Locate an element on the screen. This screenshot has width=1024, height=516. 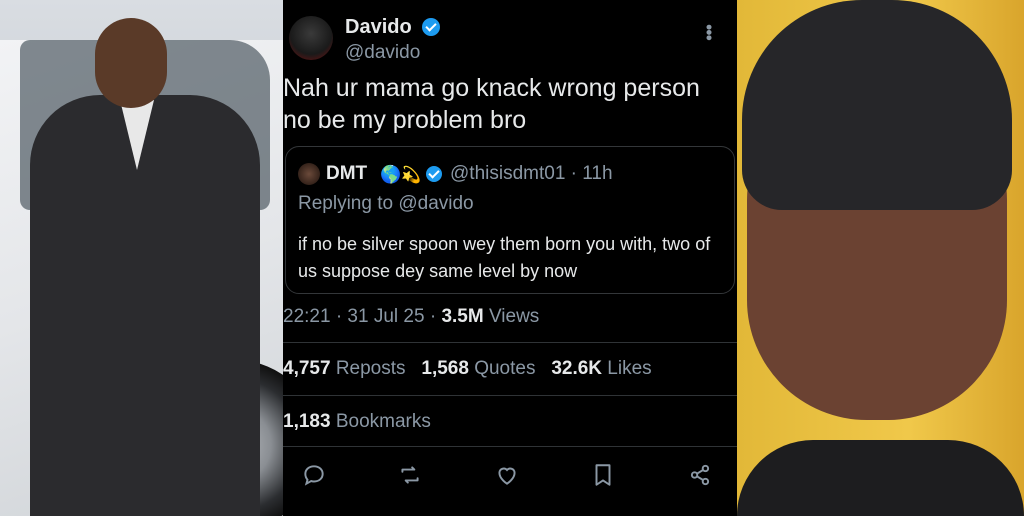
views-count: 3.5M is located at coordinates (462, 316).